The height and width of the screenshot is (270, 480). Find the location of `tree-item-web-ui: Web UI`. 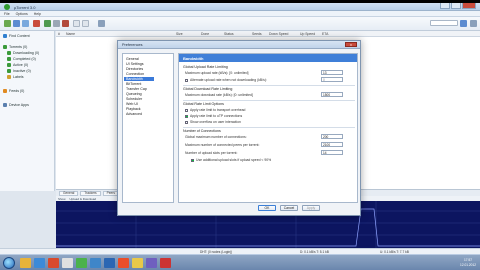

tree-item-web-ui: Web UI is located at coordinates (132, 104).